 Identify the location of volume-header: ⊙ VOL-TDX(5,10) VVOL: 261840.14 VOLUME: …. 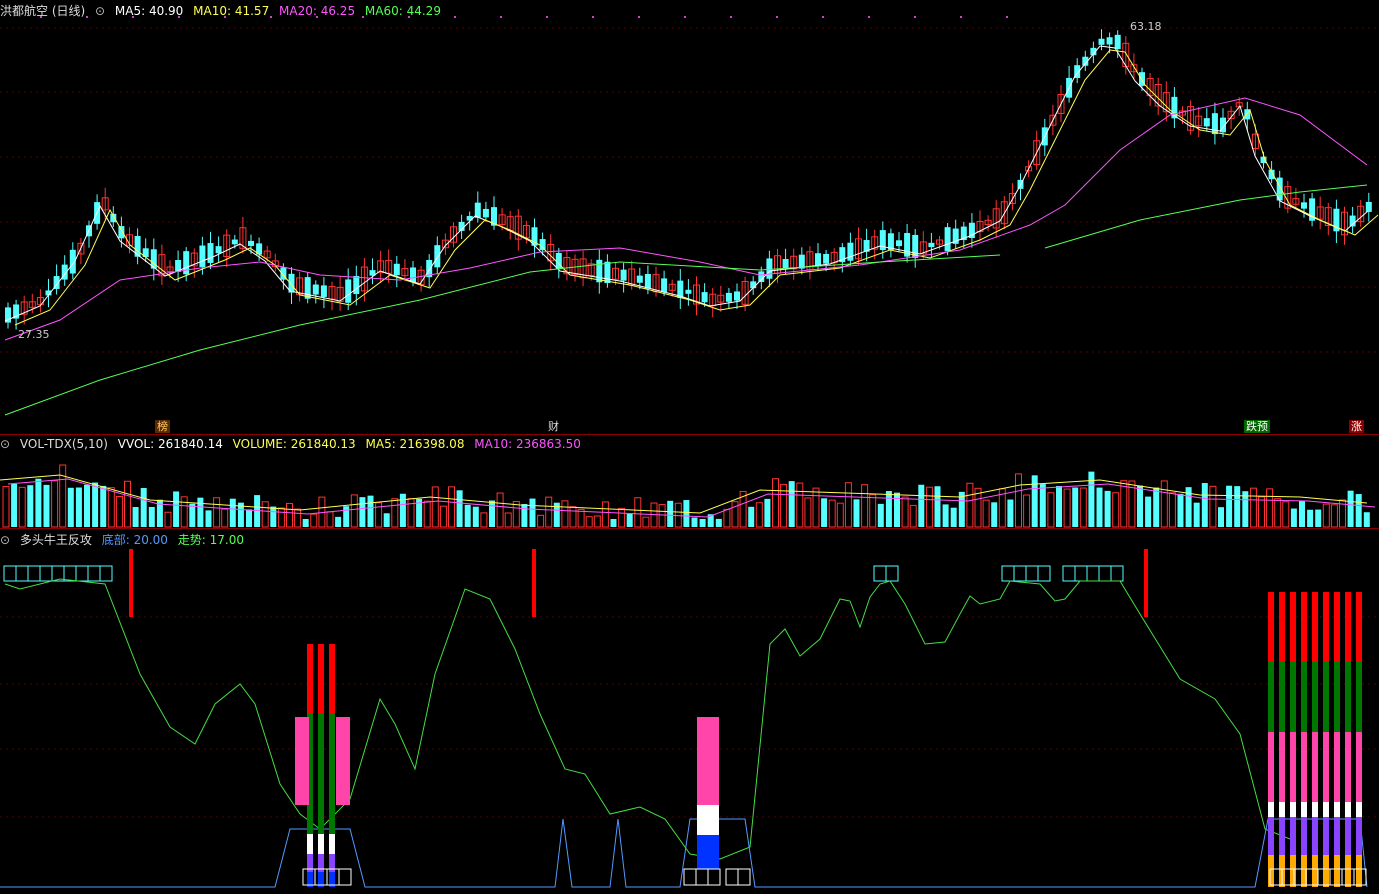
(293, 445).